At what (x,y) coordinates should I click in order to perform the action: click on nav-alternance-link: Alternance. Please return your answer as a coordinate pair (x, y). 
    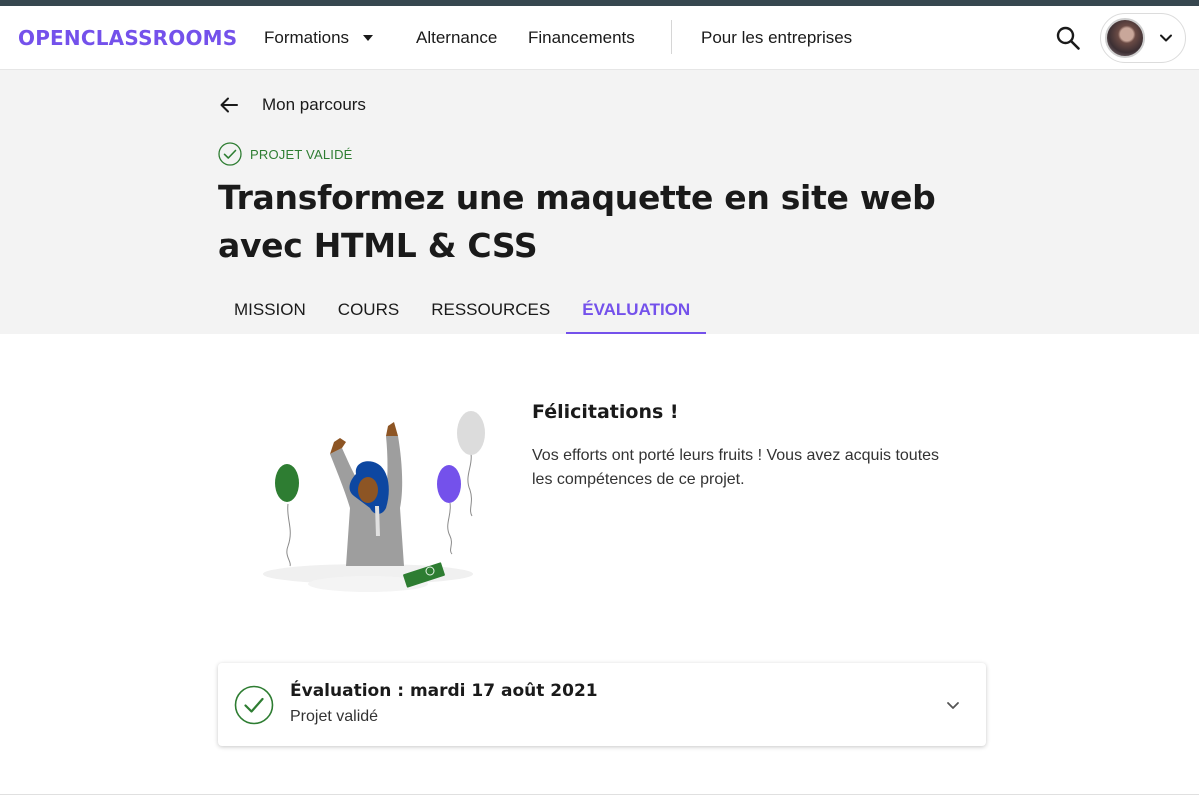
    Looking at the image, I should click on (456, 38).